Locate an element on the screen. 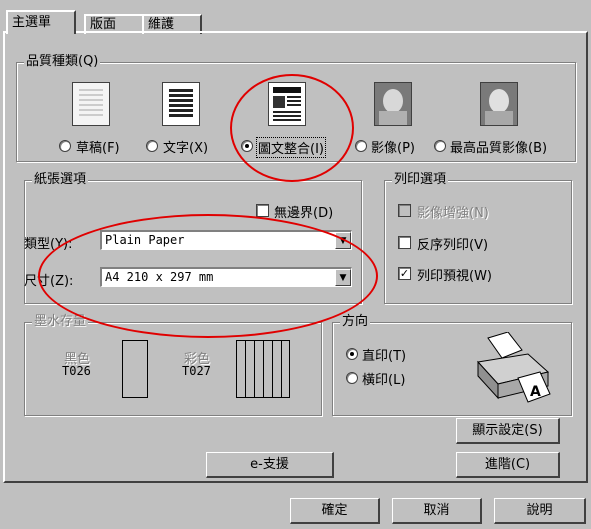 This screenshot has height=529, width=591. reverse-order-label: 反序列印(V) is located at coordinates (453, 245).